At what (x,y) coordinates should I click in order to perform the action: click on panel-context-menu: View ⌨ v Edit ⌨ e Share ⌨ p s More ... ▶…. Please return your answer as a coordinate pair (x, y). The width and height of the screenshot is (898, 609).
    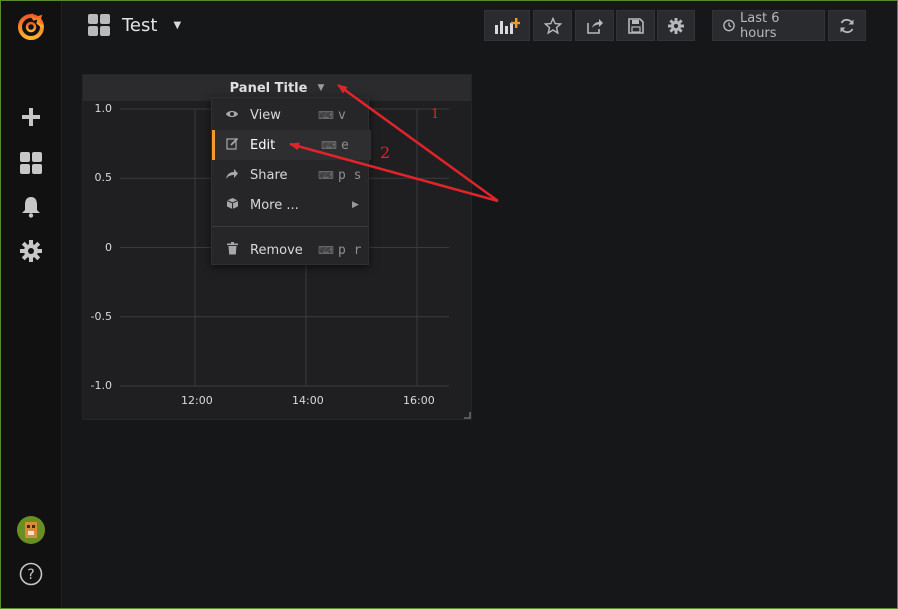
    Looking at the image, I should click on (291, 181).